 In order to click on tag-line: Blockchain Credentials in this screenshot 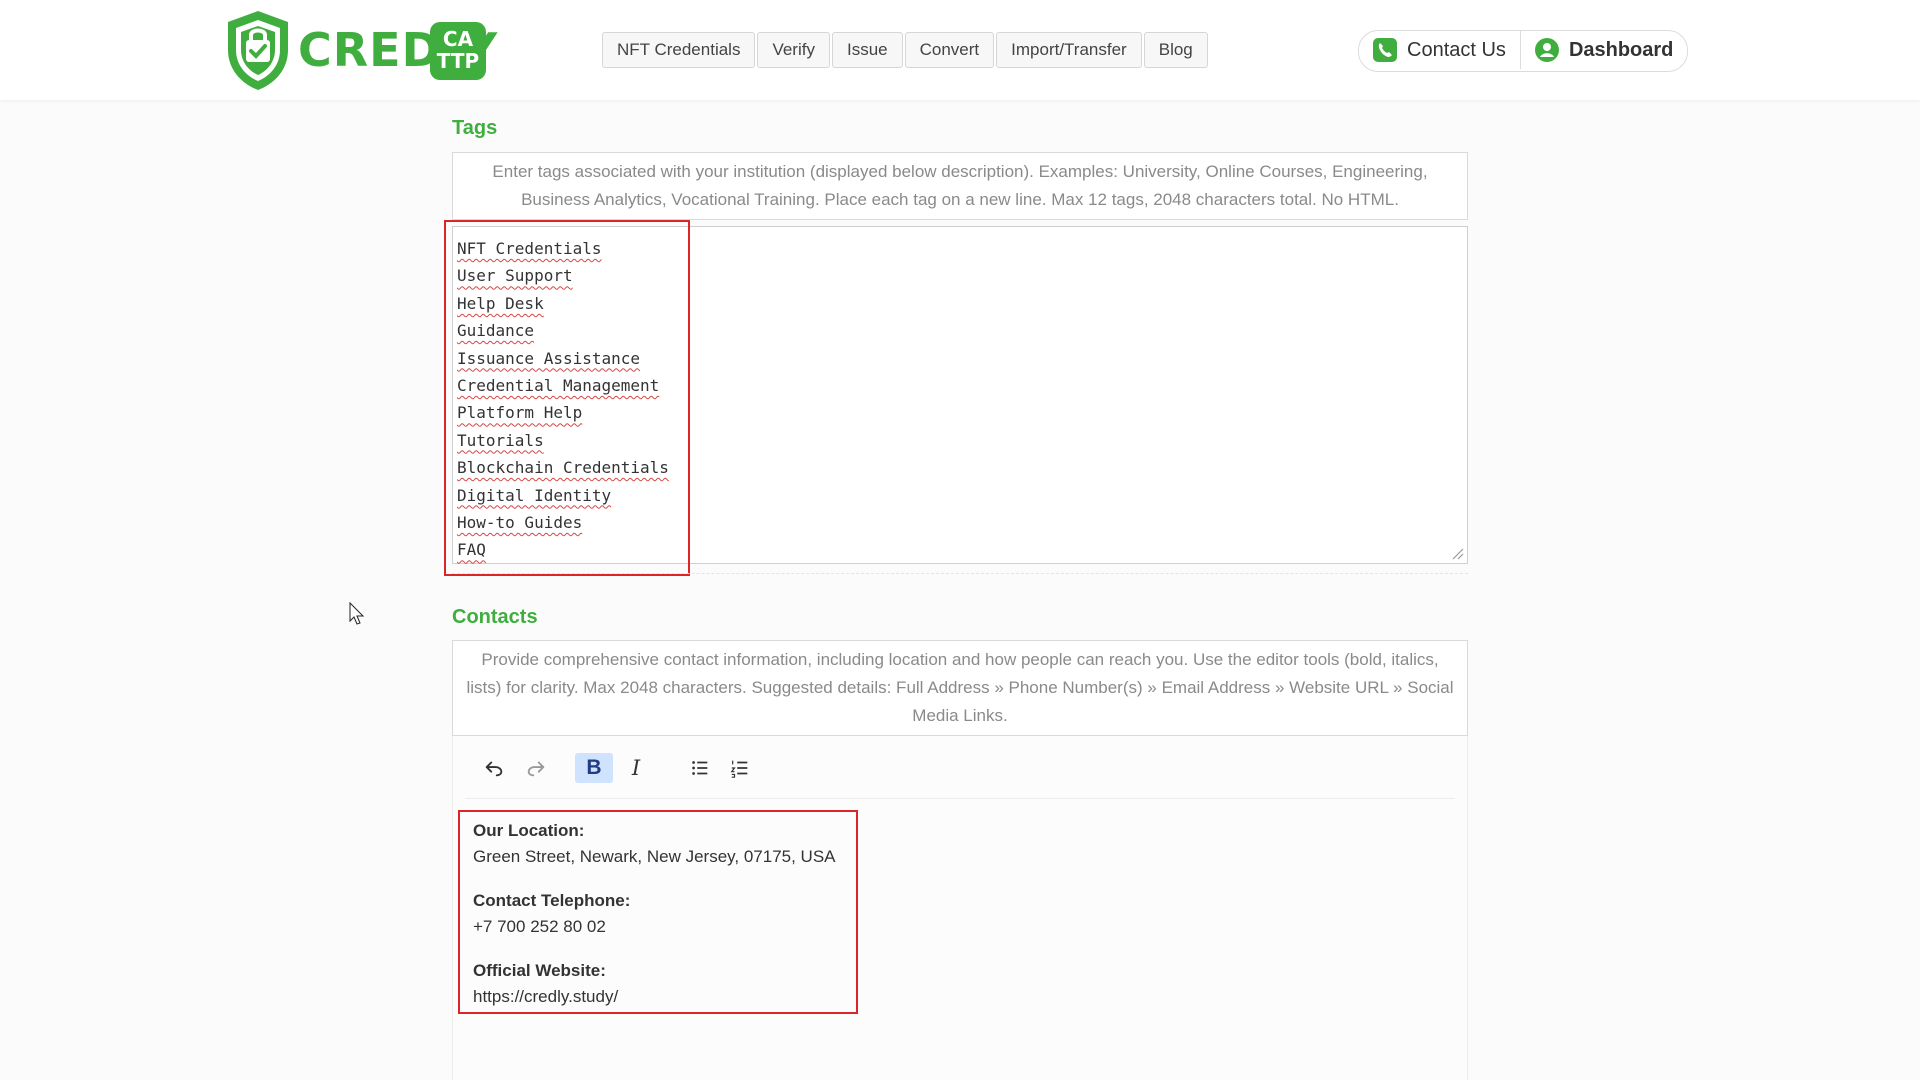, I will do `click(563, 468)`.